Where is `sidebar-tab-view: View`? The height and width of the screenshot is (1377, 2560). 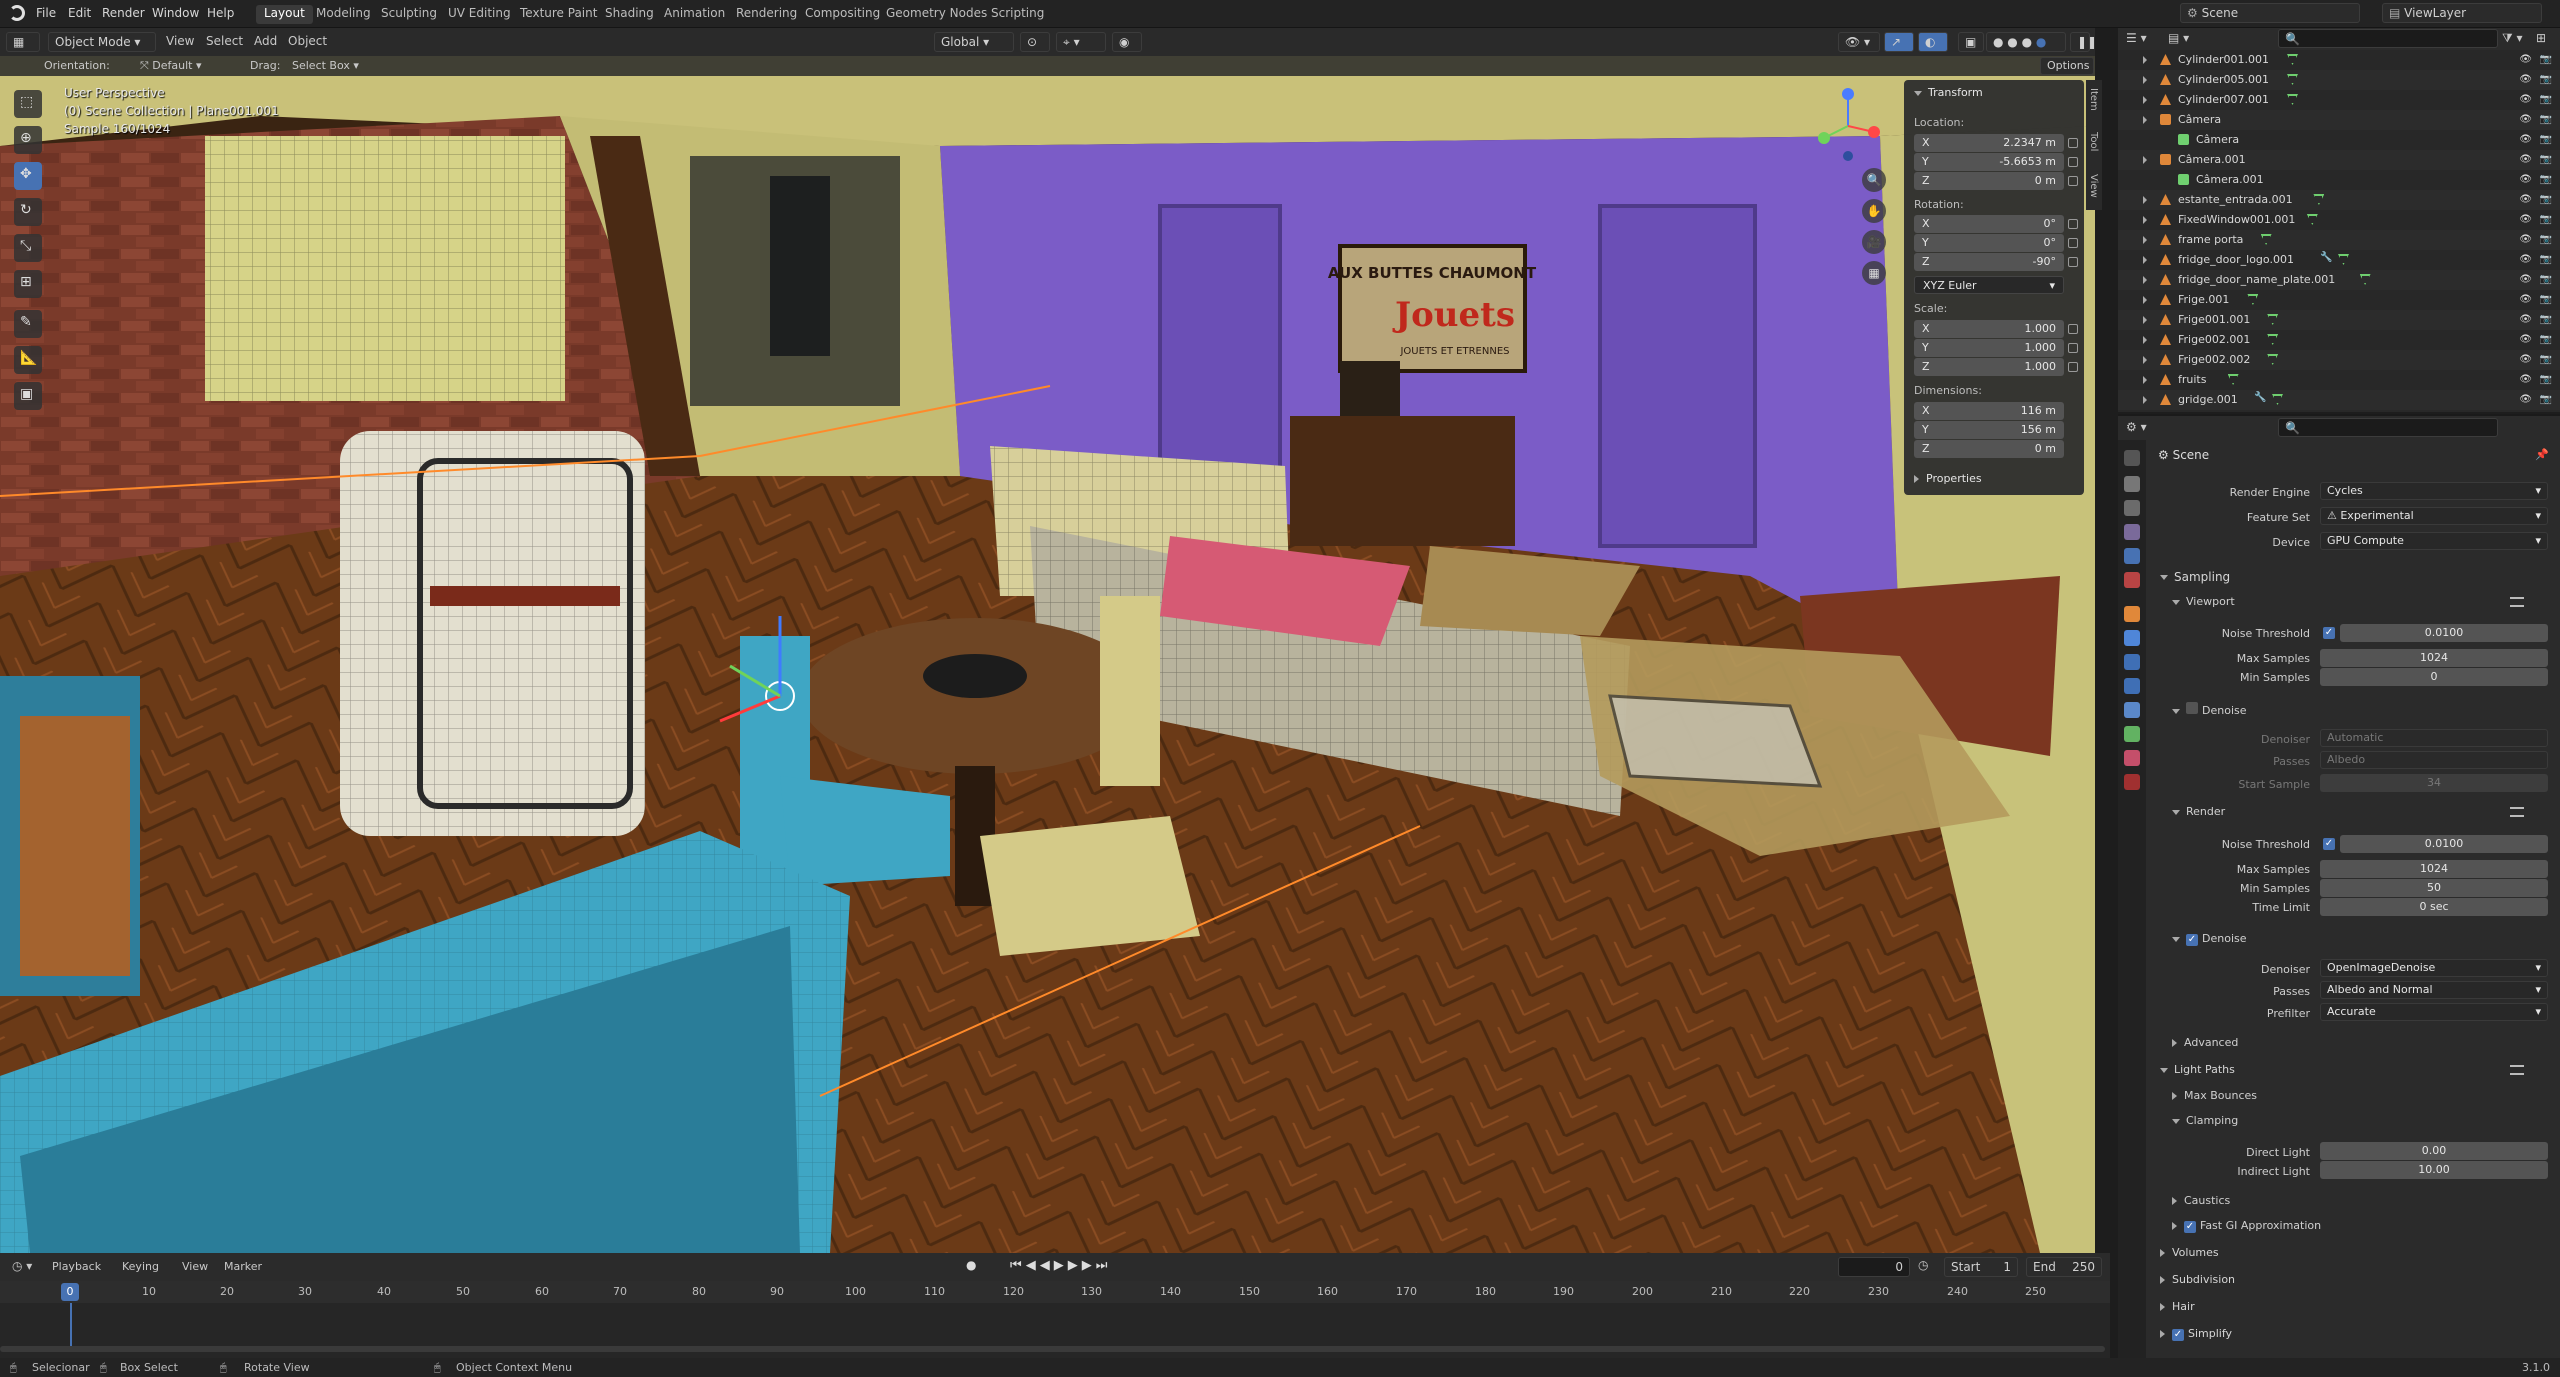 sidebar-tab-view: View is located at coordinates (2093, 186).